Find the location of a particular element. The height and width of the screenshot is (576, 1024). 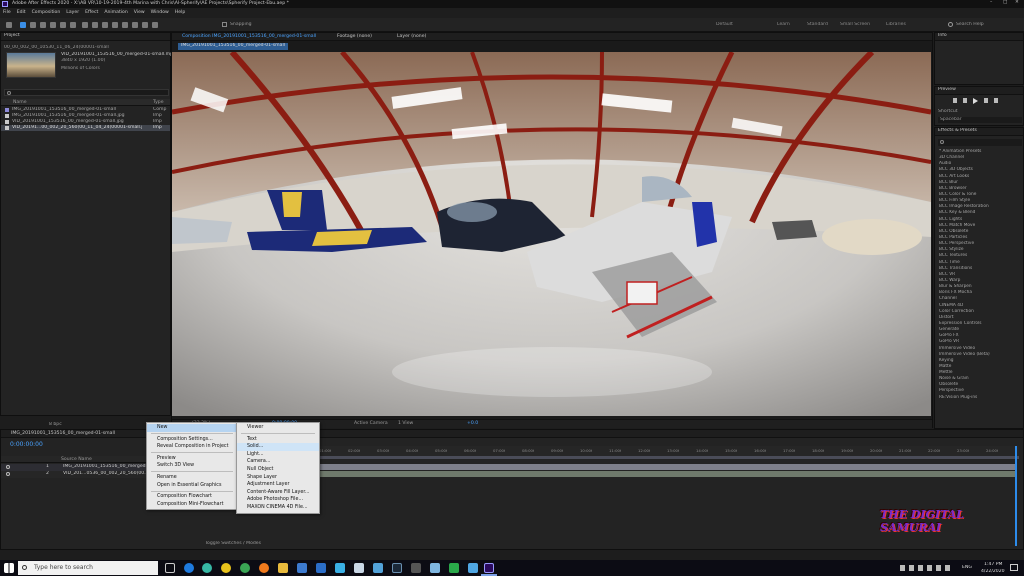

steam-icon is located at coordinates (397, 568).